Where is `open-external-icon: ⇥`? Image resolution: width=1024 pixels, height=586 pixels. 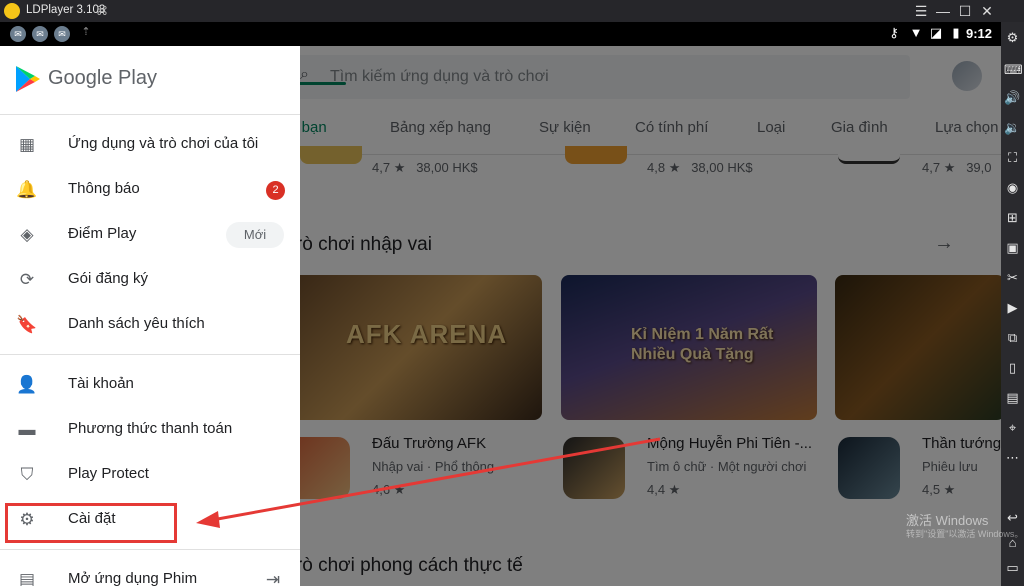
open-external-icon: ⇥ is located at coordinates (273, 578).